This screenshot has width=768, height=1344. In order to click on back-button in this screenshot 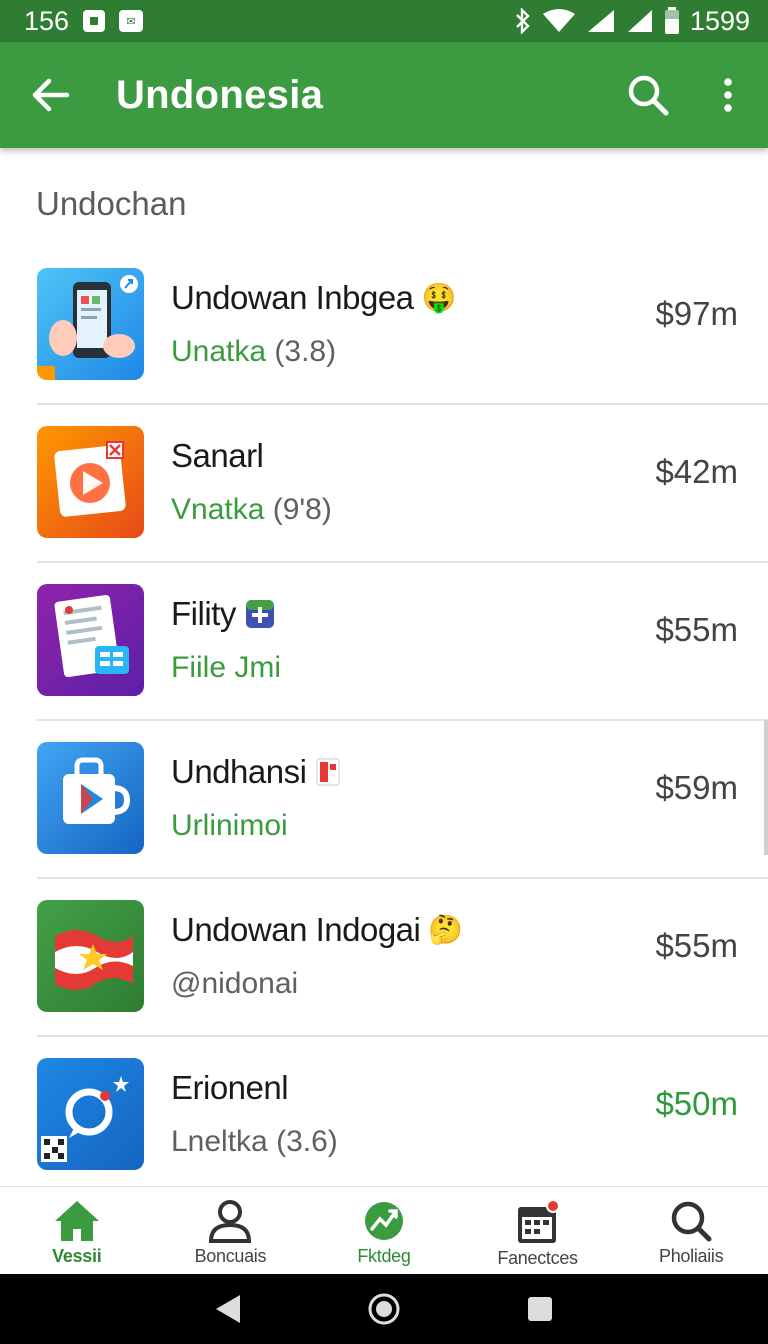, I will do `click(50, 95)`.